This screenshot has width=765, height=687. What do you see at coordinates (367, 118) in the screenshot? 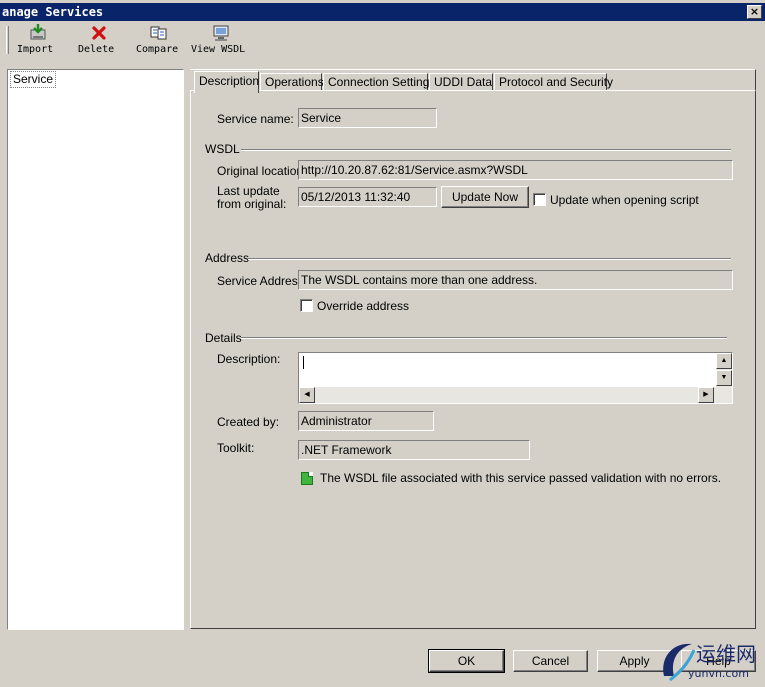
I see `service-name-field: Service` at bounding box center [367, 118].